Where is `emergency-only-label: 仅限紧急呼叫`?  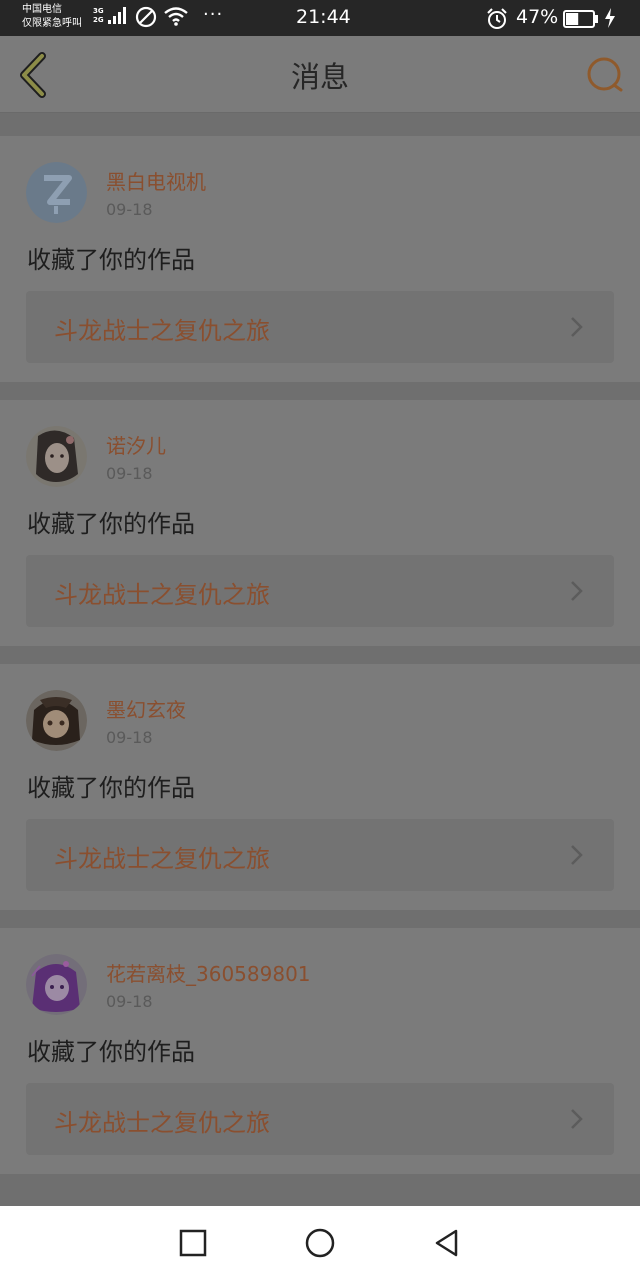 emergency-only-label: 仅限紧急呼叫 is located at coordinates (52, 23).